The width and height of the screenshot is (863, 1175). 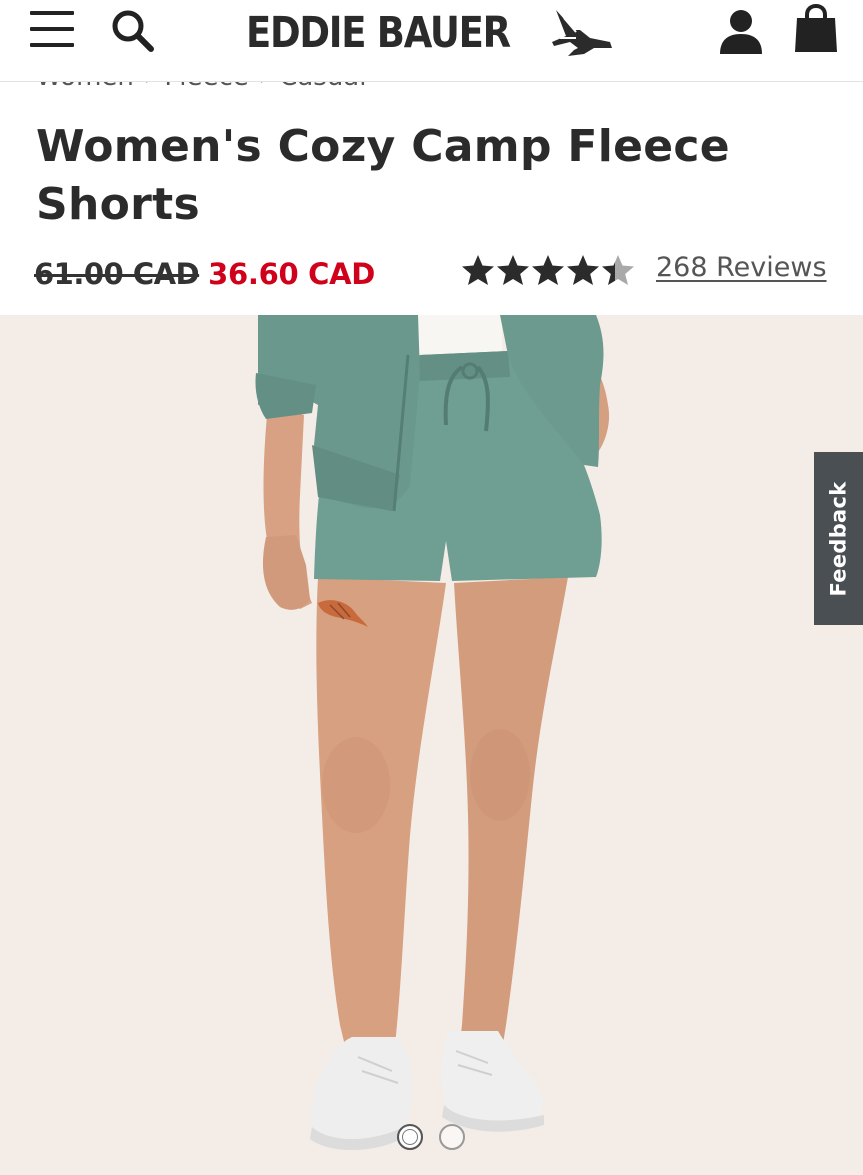 I want to click on reviews-link: 268 Reviews, so click(x=741, y=267).